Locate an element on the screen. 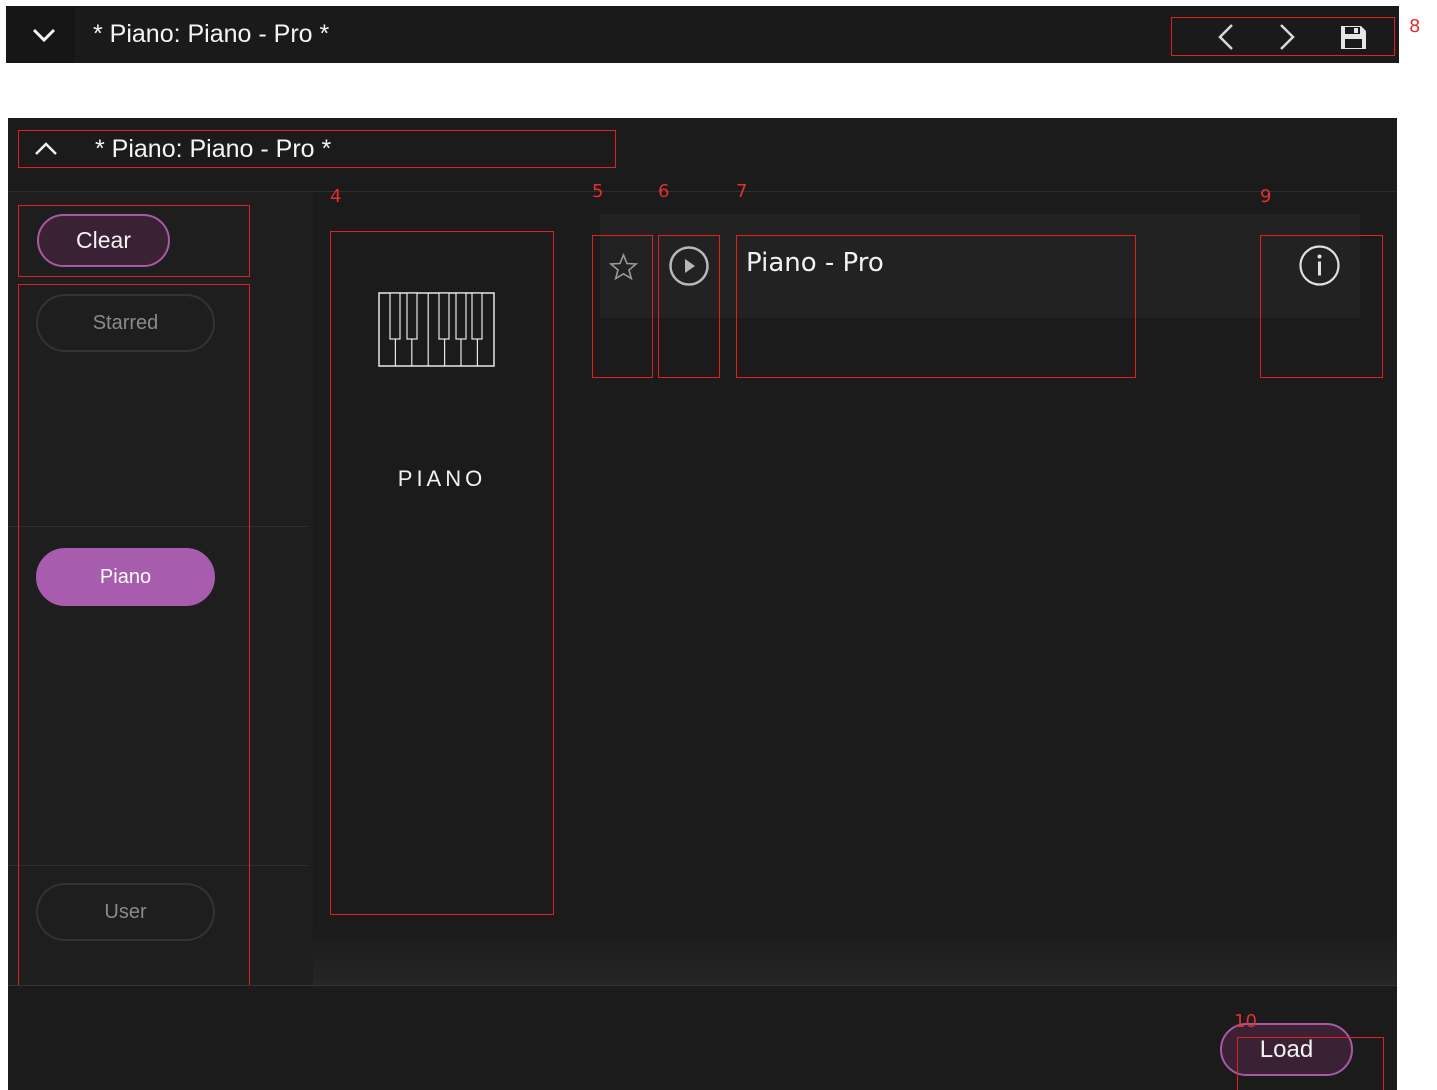 This screenshot has height=1090, width=1437. annotation-label-10: 10 is located at coordinates (1245, 1021).